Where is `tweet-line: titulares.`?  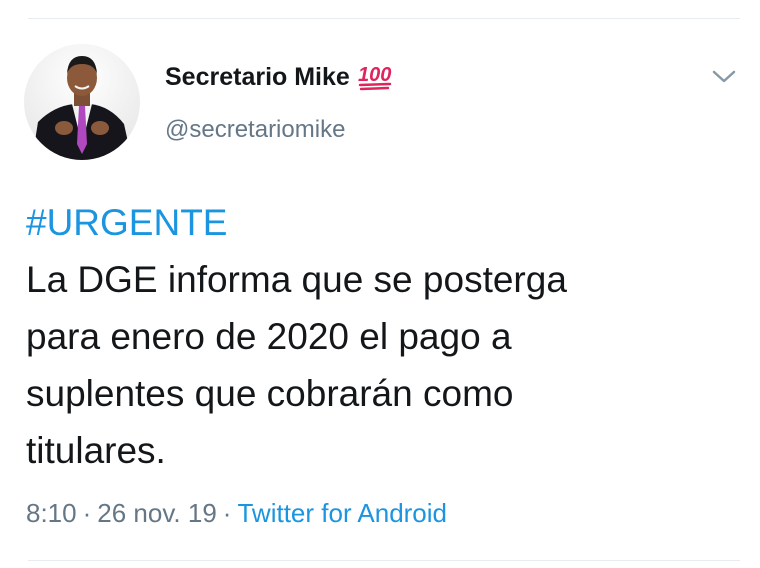 tweet-line: titulares. is located at coordinates (96, 450).